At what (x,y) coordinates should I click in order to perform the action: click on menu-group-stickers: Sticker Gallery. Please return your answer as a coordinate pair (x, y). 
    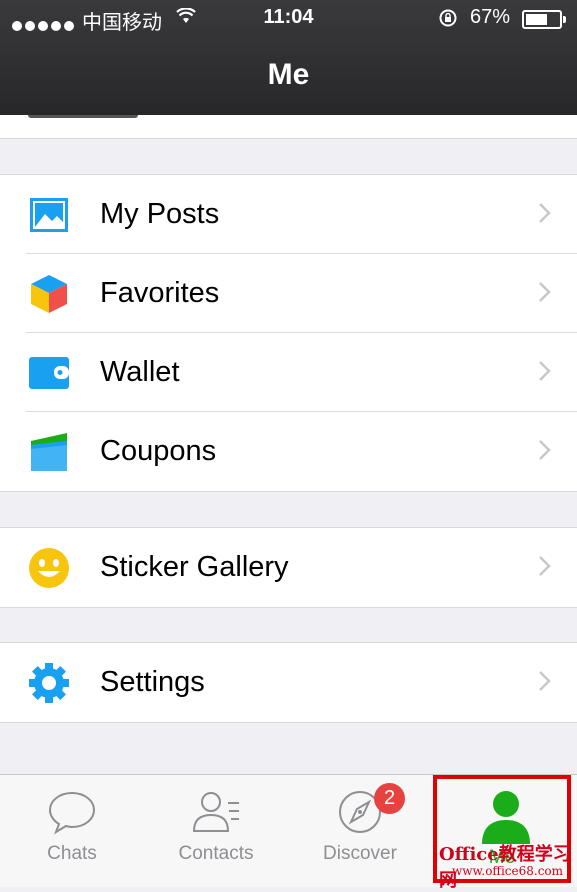
    Looking at the image, I should click on (288, 567).